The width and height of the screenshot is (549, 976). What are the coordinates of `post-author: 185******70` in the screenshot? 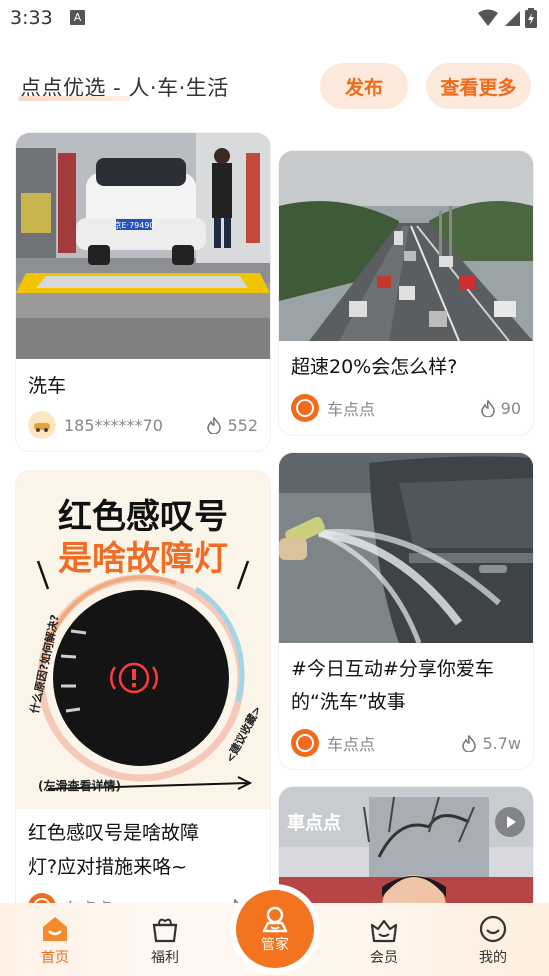 It's located at (113, 425).